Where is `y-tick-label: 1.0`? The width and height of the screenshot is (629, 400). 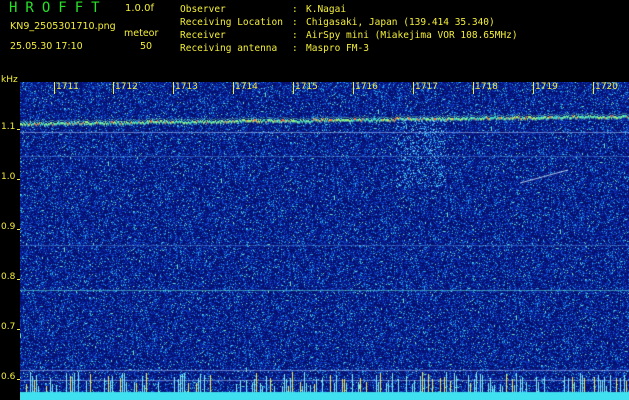 y-tick-label: 1.0 is located at coordinates (8, 177).